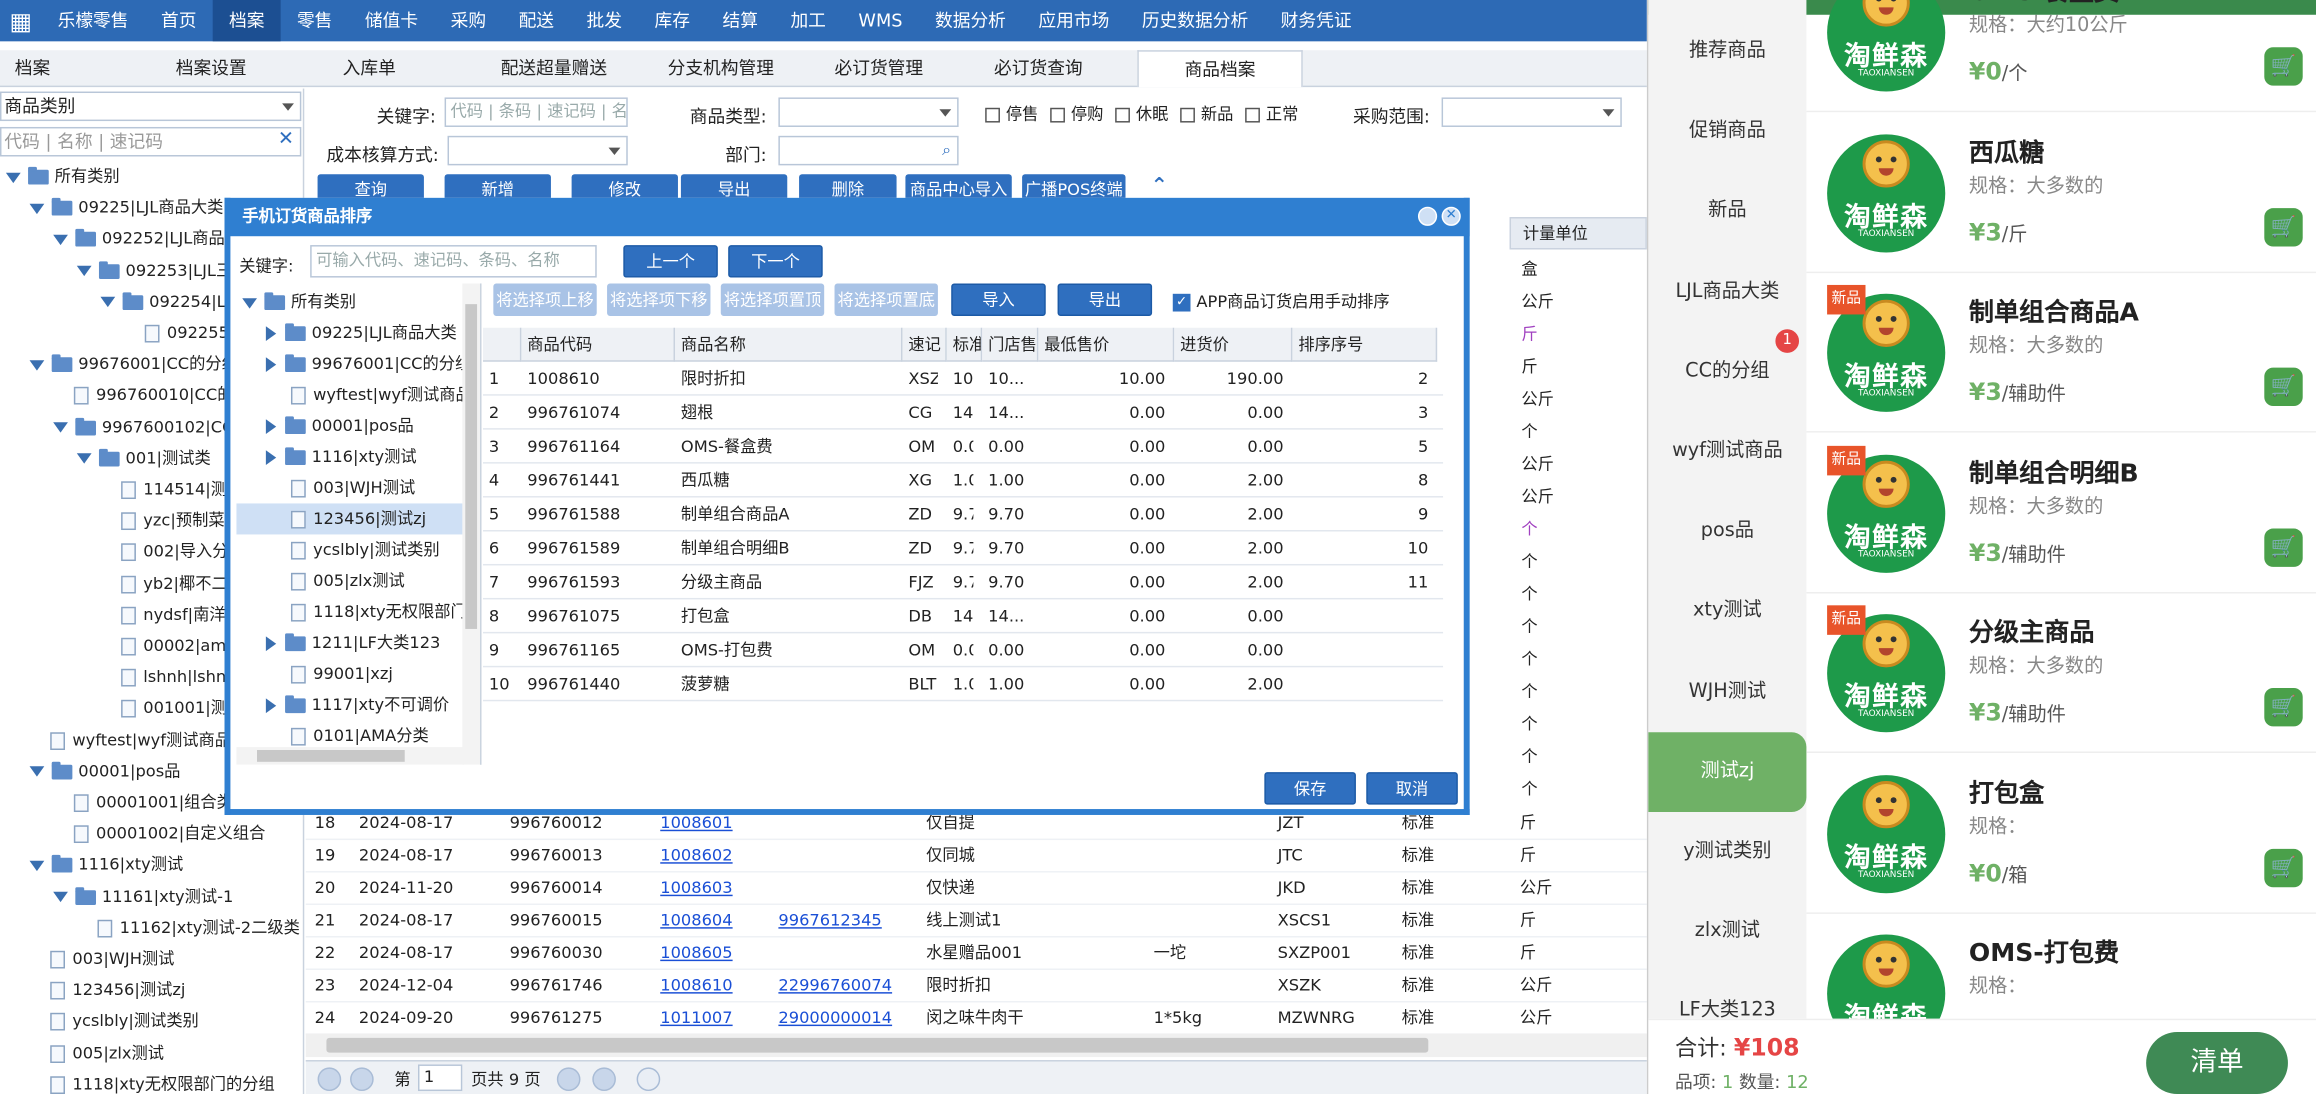 The height and width of the screenshot is (1094, 2316). What do you see at coordinates (152, 896) in the screenshot?
I see `category-tree-node: 11161|xty测试-1` at bounding box center [152, 896].